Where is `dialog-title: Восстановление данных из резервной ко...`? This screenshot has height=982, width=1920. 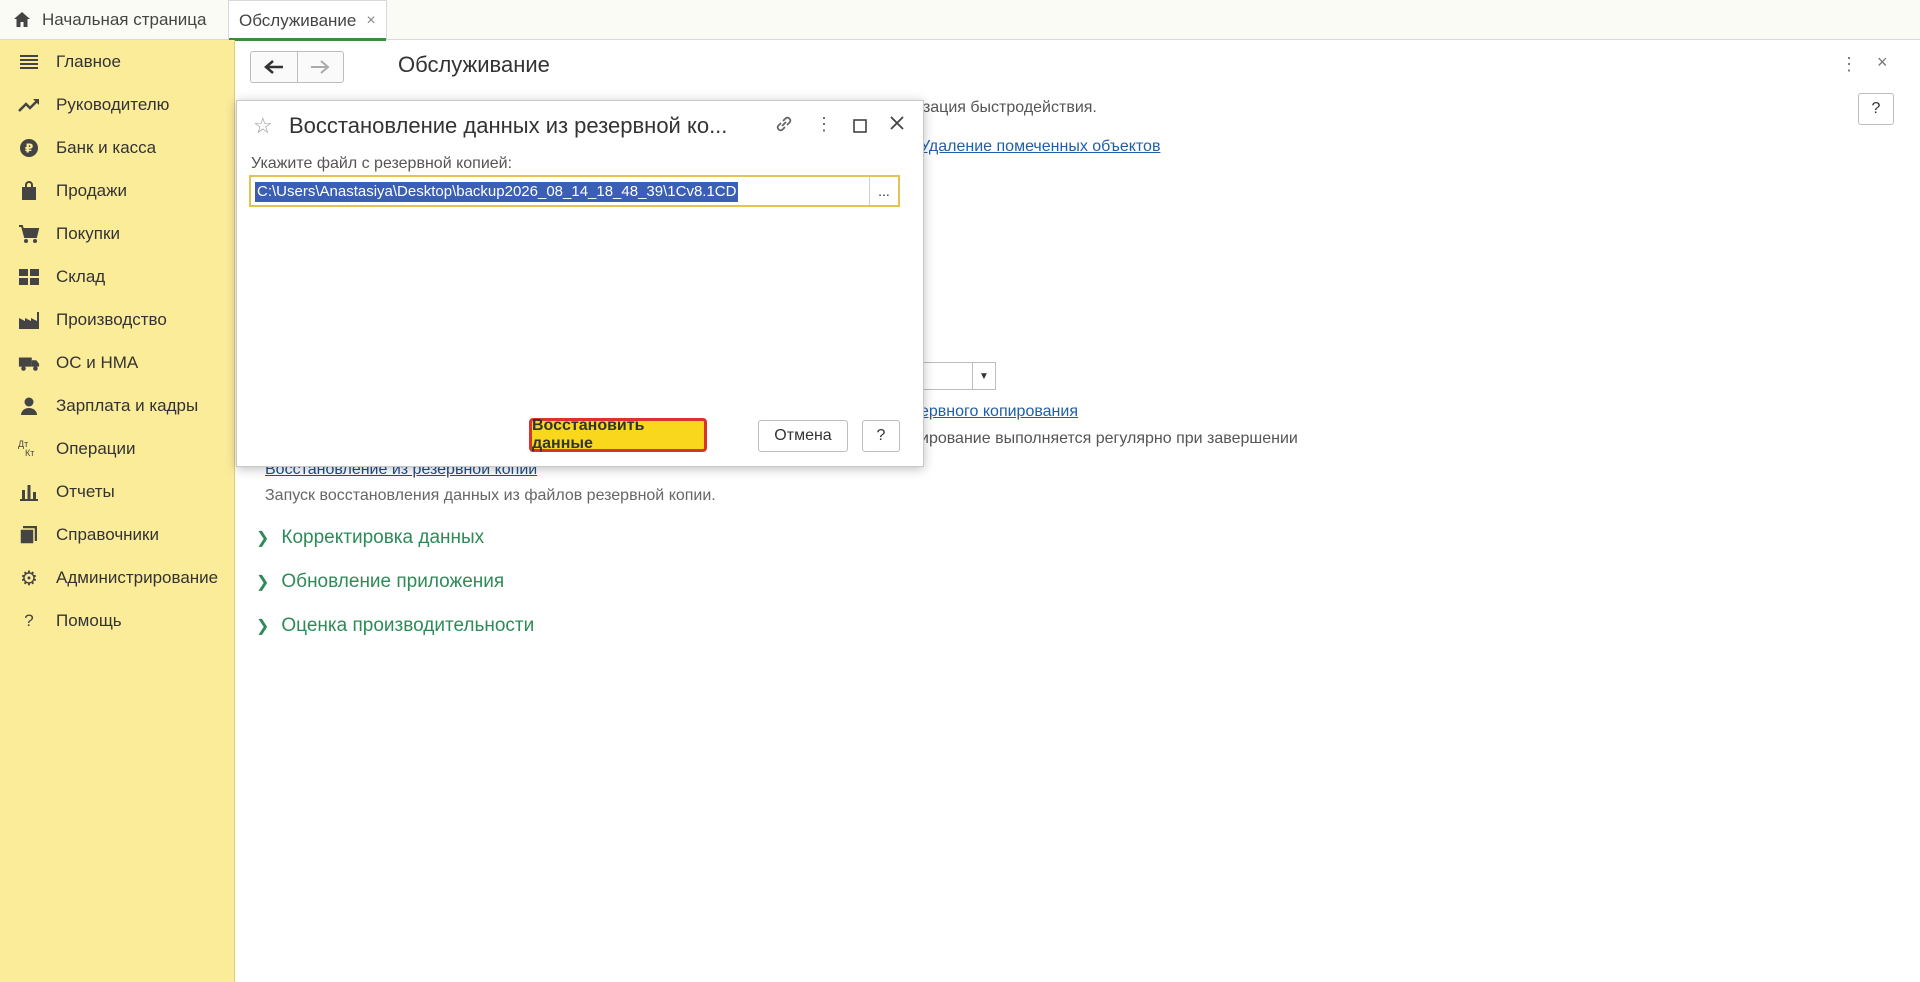
dialog-title: Восстановление данных из резервной ко... is located at coordinates (508, 125).